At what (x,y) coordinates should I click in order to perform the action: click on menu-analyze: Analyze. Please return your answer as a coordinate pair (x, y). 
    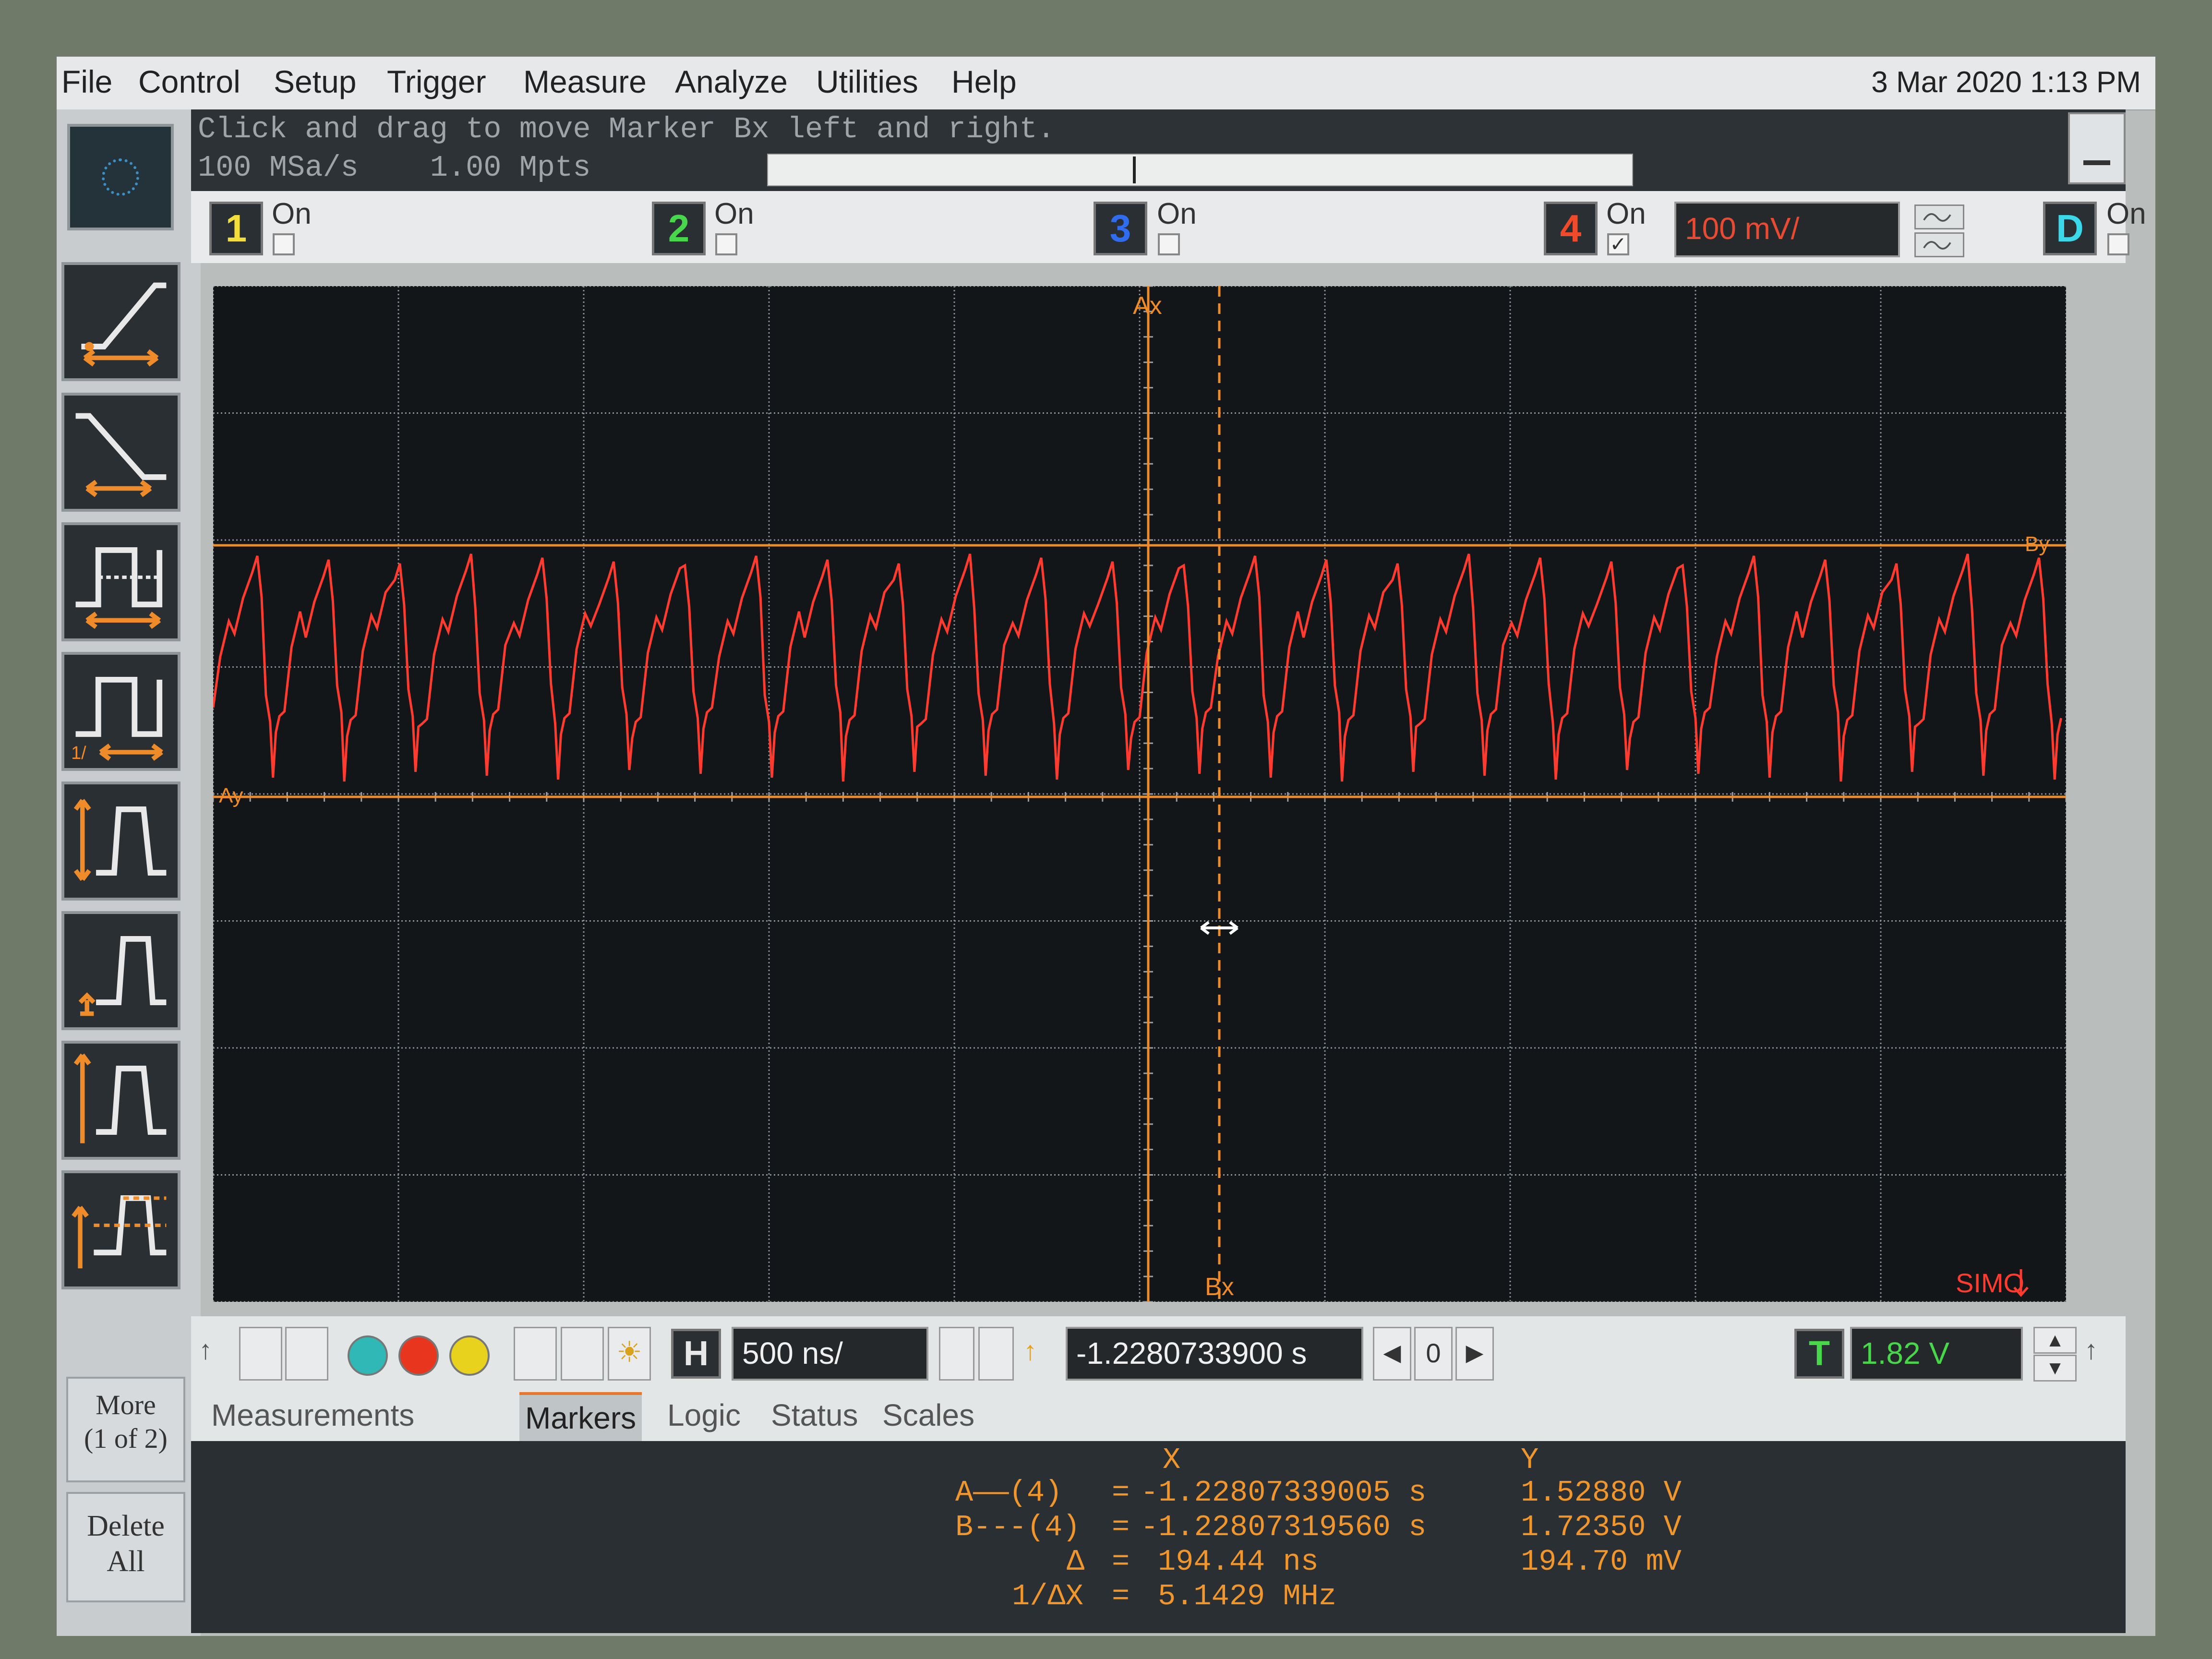
    Looking at the image, I should click on (731, 81).